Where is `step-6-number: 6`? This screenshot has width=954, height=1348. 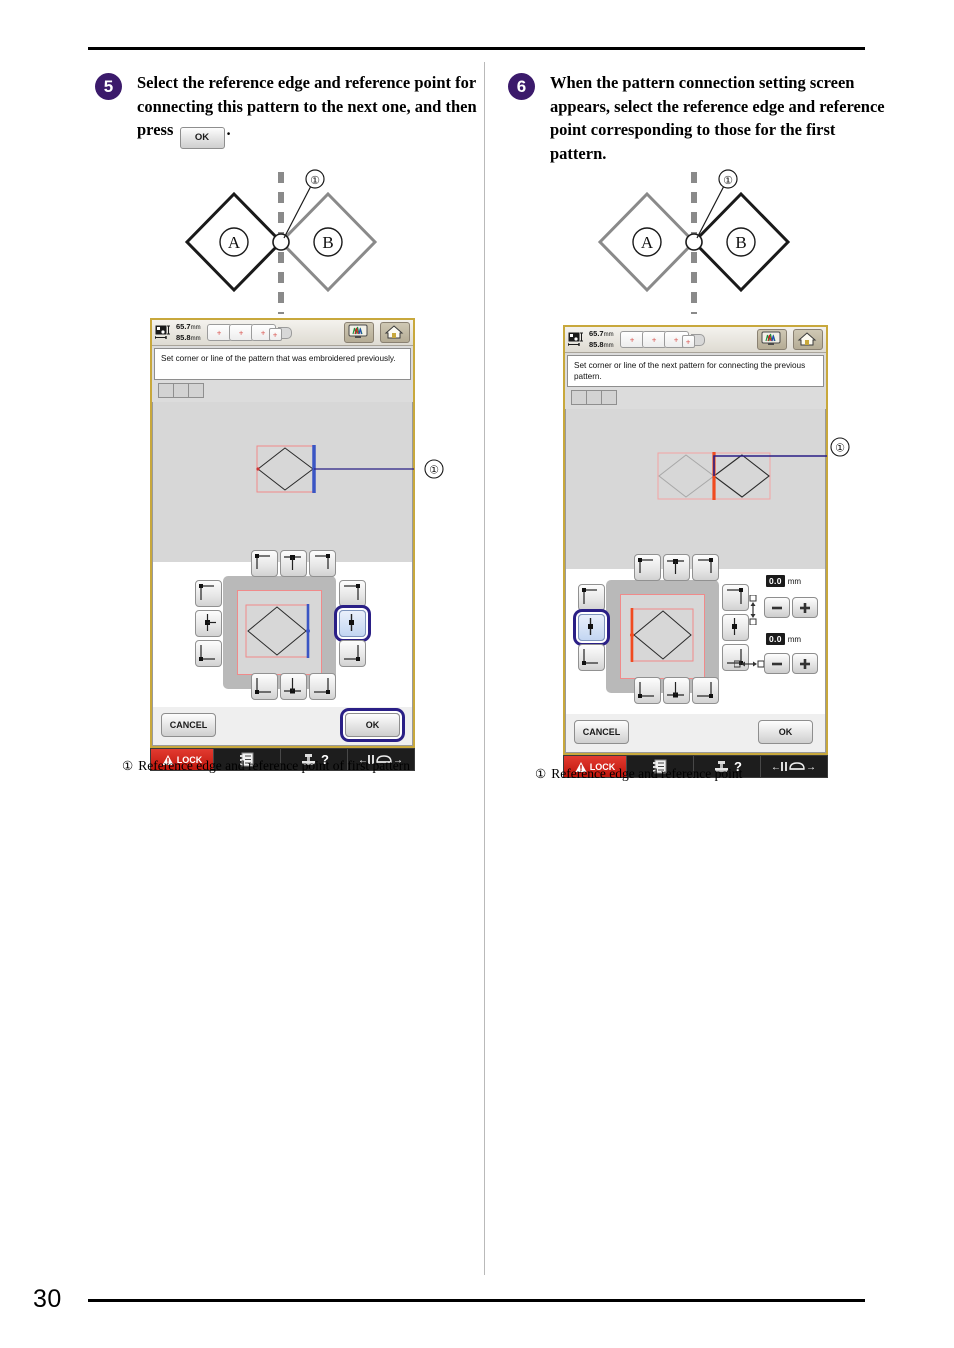 step-6-number: 6 is located at coordinates (521, 86).